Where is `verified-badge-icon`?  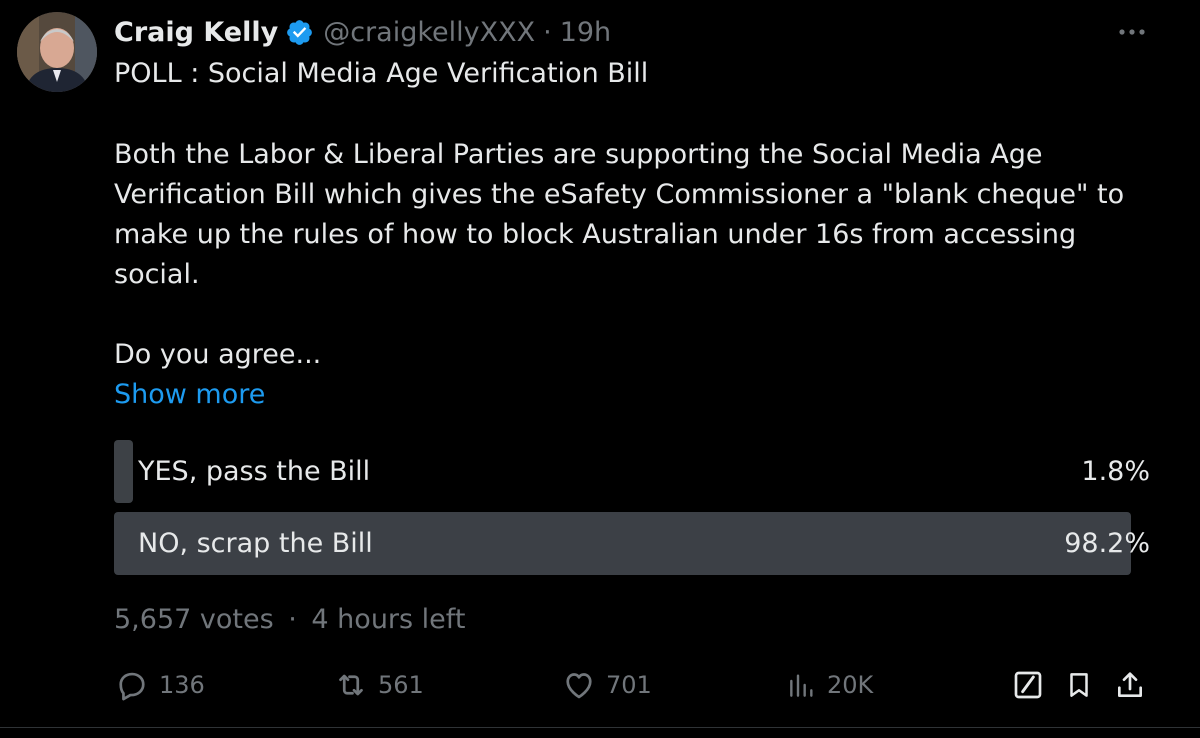 verified-badge-icon is located at coordinates (299, 32).